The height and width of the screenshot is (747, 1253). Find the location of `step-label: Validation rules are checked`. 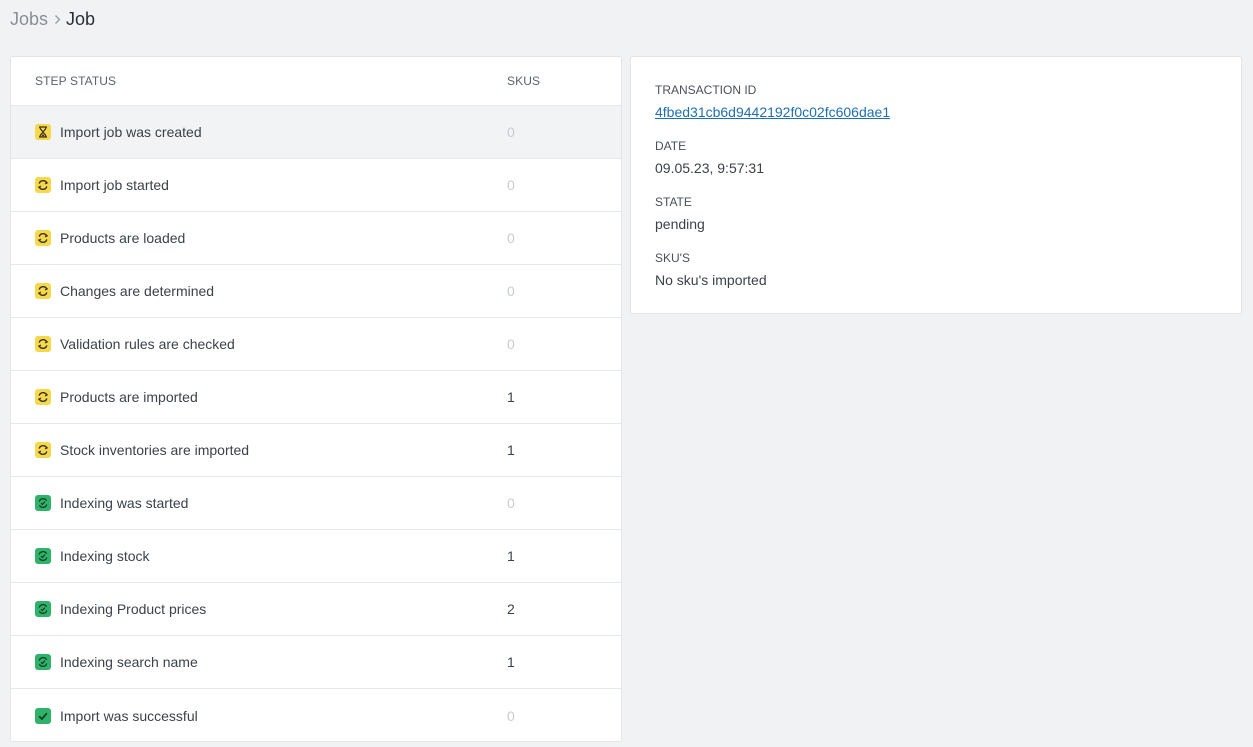

step-label: Validation rules are checked is located at coordinates (147, 344).